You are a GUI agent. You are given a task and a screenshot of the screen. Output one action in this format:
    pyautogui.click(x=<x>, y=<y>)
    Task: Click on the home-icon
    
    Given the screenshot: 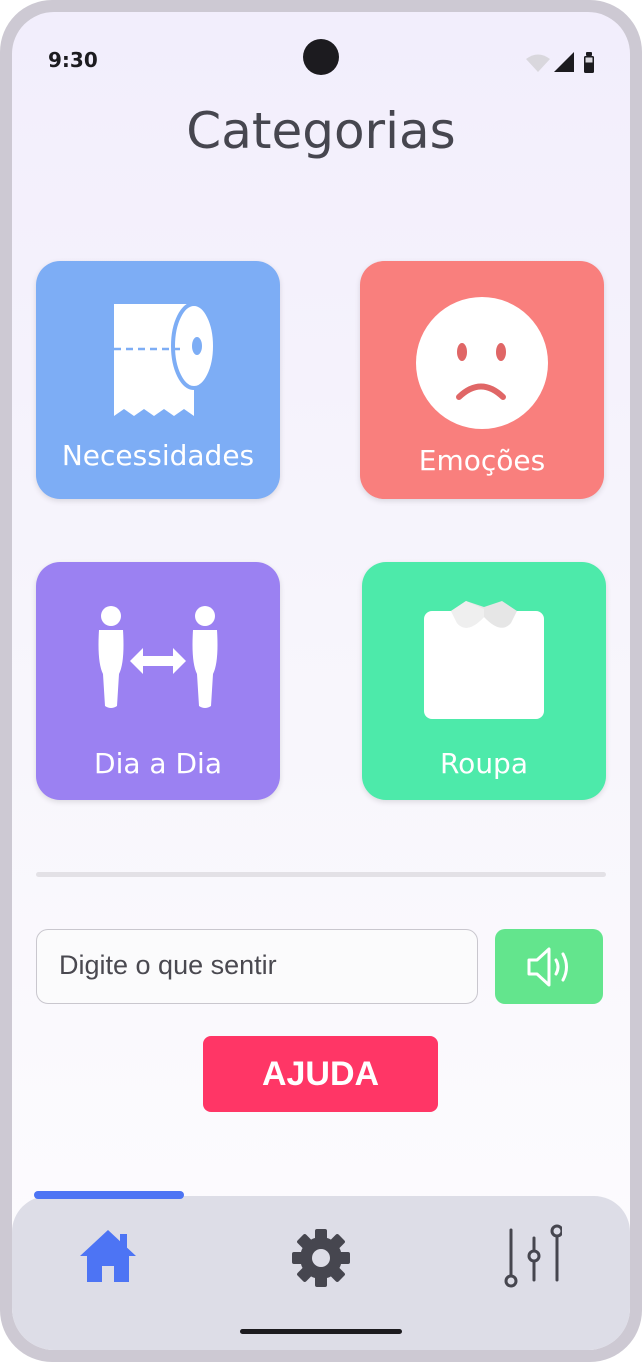 What is the action you would take?
    pyautogui.click(x=108, y=1256)
    